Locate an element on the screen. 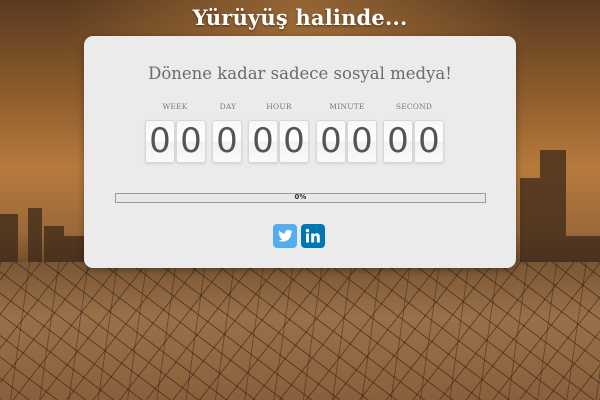  progress-bar: 0% is located at coordinates (300, 198).